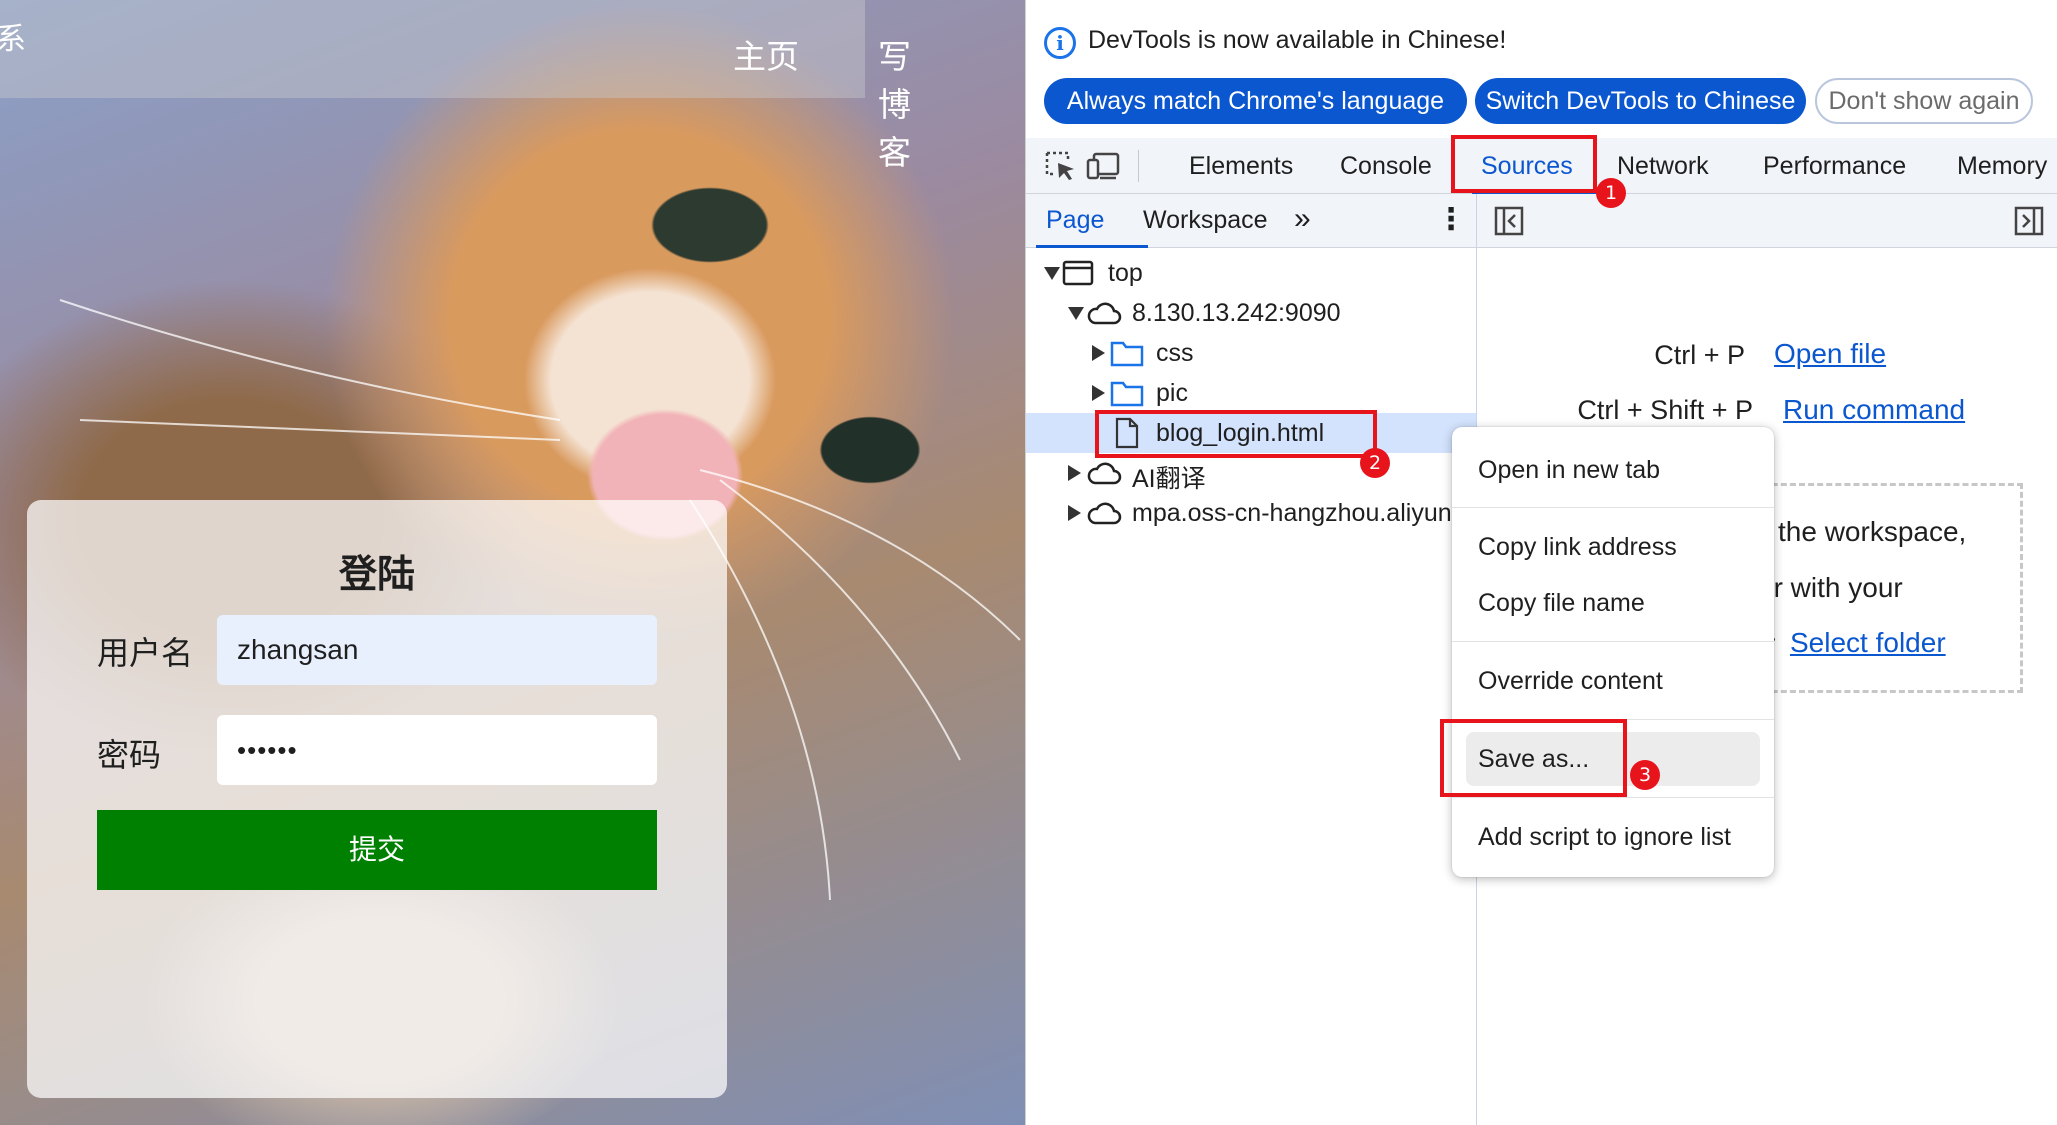 The height and width of the screenshot is (1125, 2057). What do you see at coordinates (1541, 221) in the screenshot?
I see `sources-sub-tab-bar: Page Workspace » ⋮` at bounding box center [1541, 221].